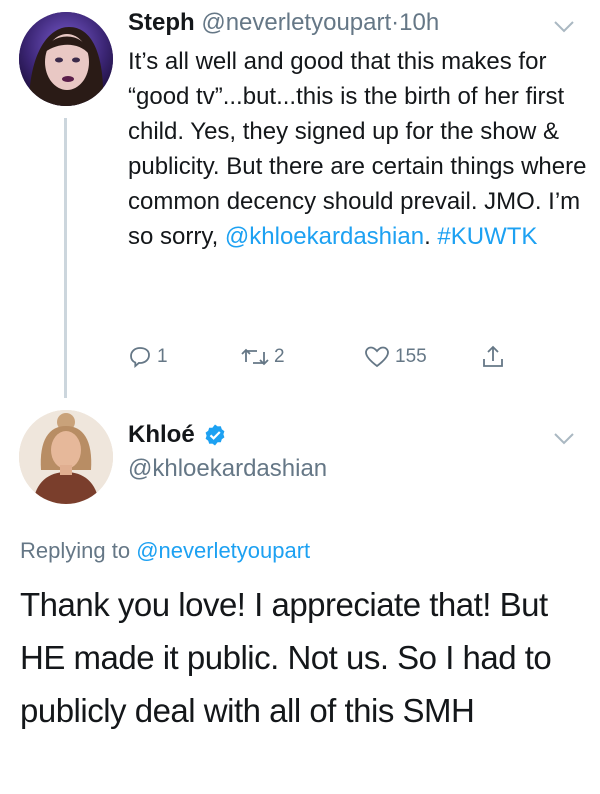 This screenshot has height=794, width=600. Describe the element at coordinates (65, 258) in the screenshot. I see `thread-connector-line` at that location.